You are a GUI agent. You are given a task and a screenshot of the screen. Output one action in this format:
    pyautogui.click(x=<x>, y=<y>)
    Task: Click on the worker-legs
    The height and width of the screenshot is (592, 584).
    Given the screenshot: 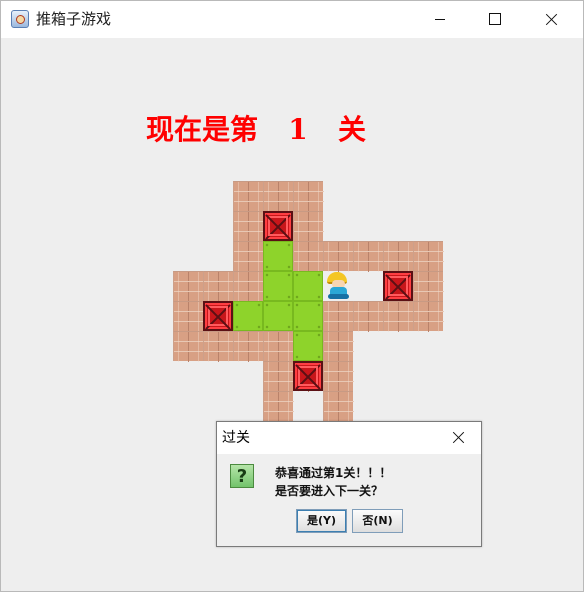 What is the action you would take?
    pyautogui.click(x=338, y=296)
    